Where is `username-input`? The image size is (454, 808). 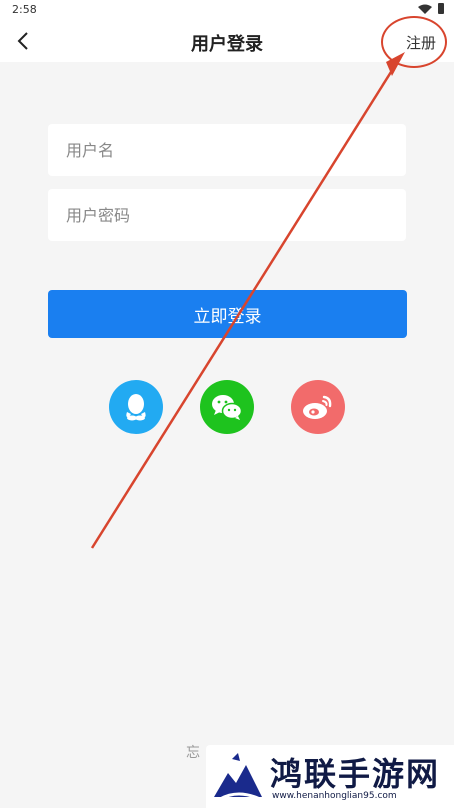 username-input is located at coordinates (236, 150).